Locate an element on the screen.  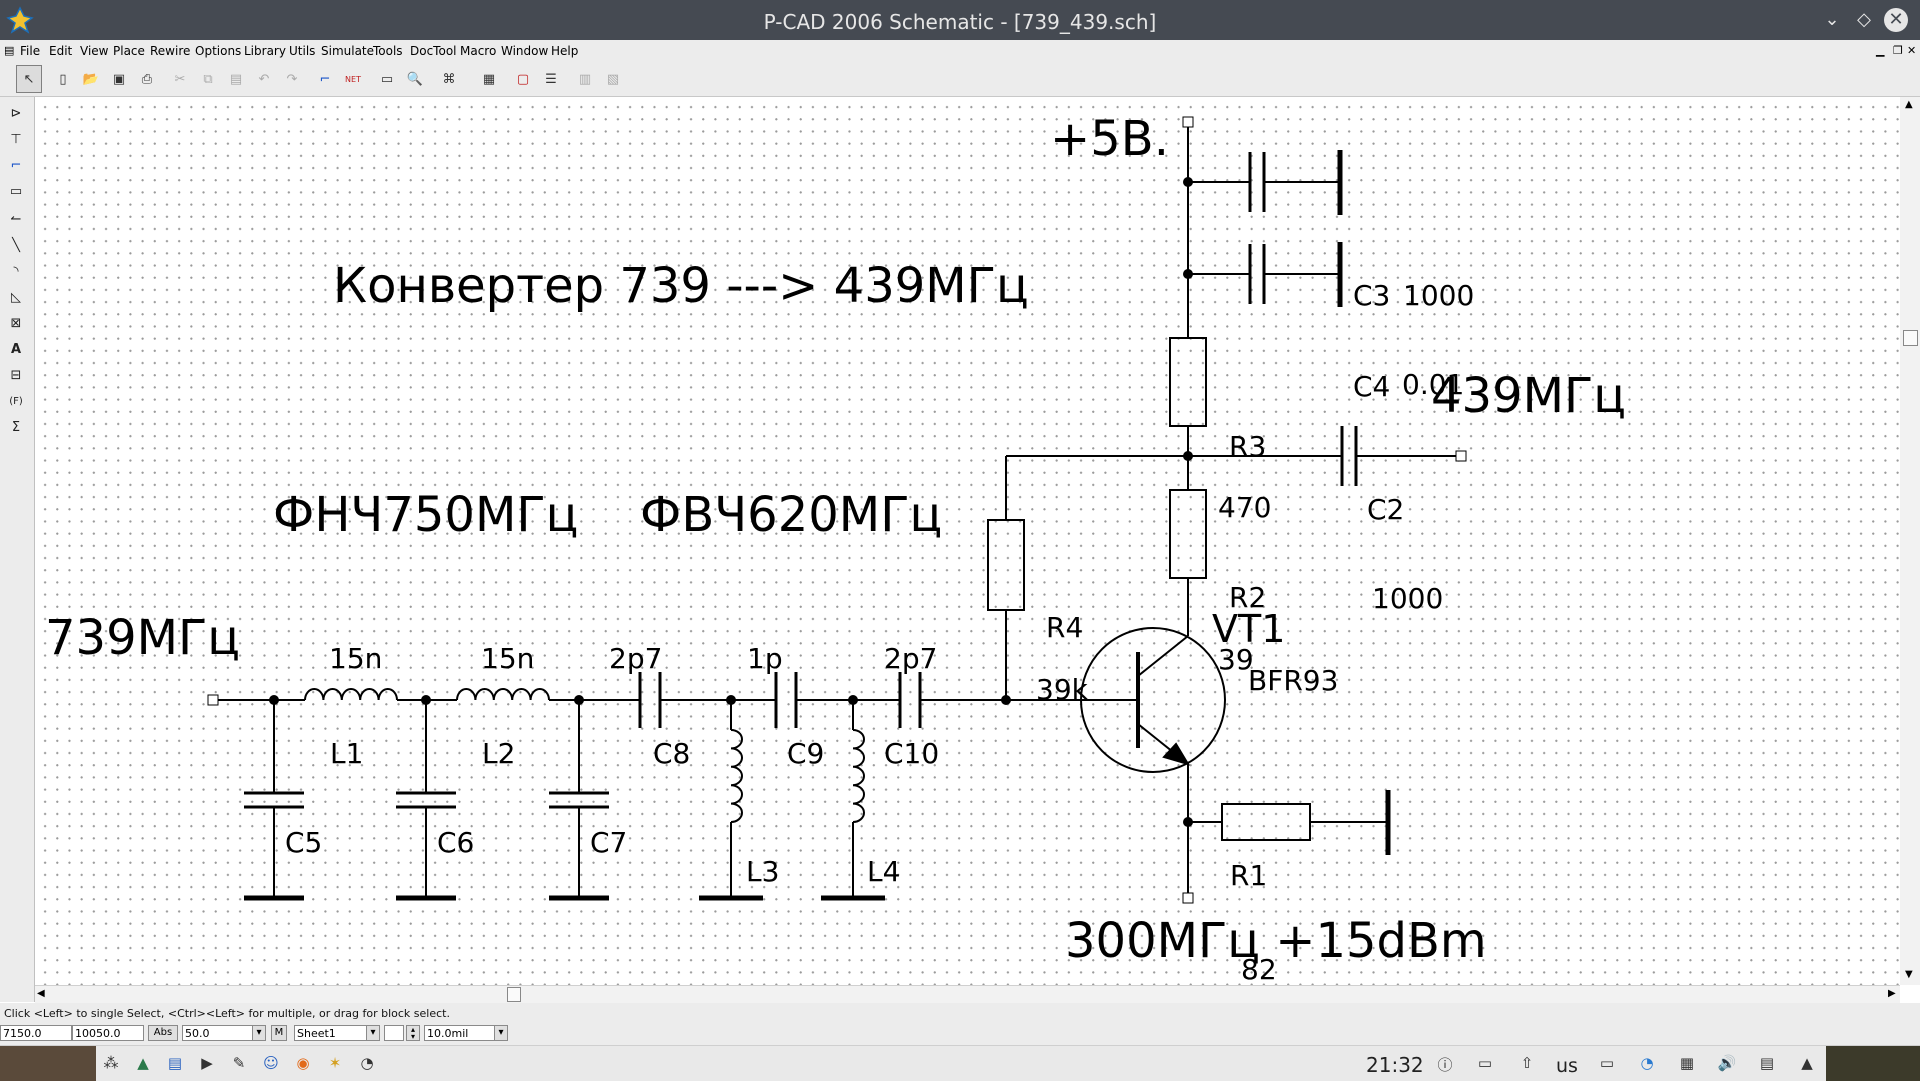
place-polygon-icon: ◺ is located at coordinates (16, 297).